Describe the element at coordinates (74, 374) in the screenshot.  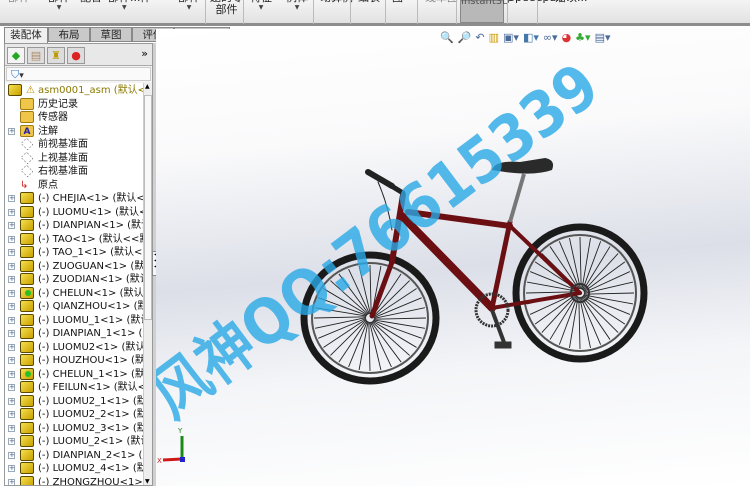
I see `tree-item: + (-) CHELUN_1<1> (默认<` at that location.